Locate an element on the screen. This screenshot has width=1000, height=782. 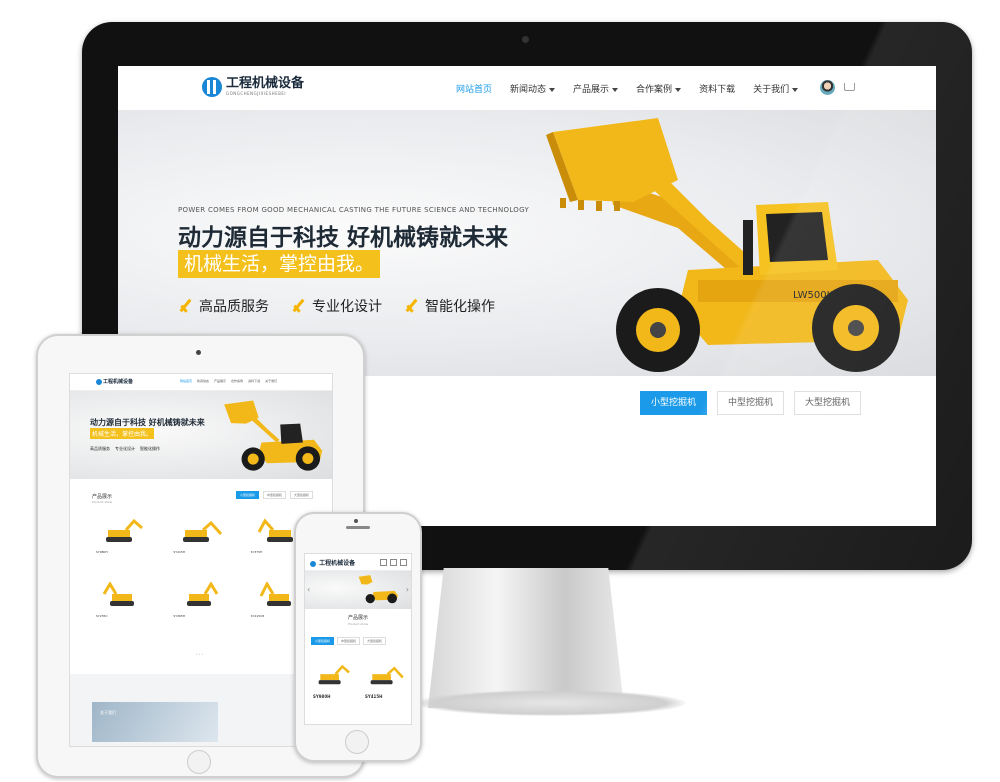
tablet-menu: 网站首页 新闻动态 产品展示 合作案例 资料下载 关于我们 is located at coordinates (228, 381).